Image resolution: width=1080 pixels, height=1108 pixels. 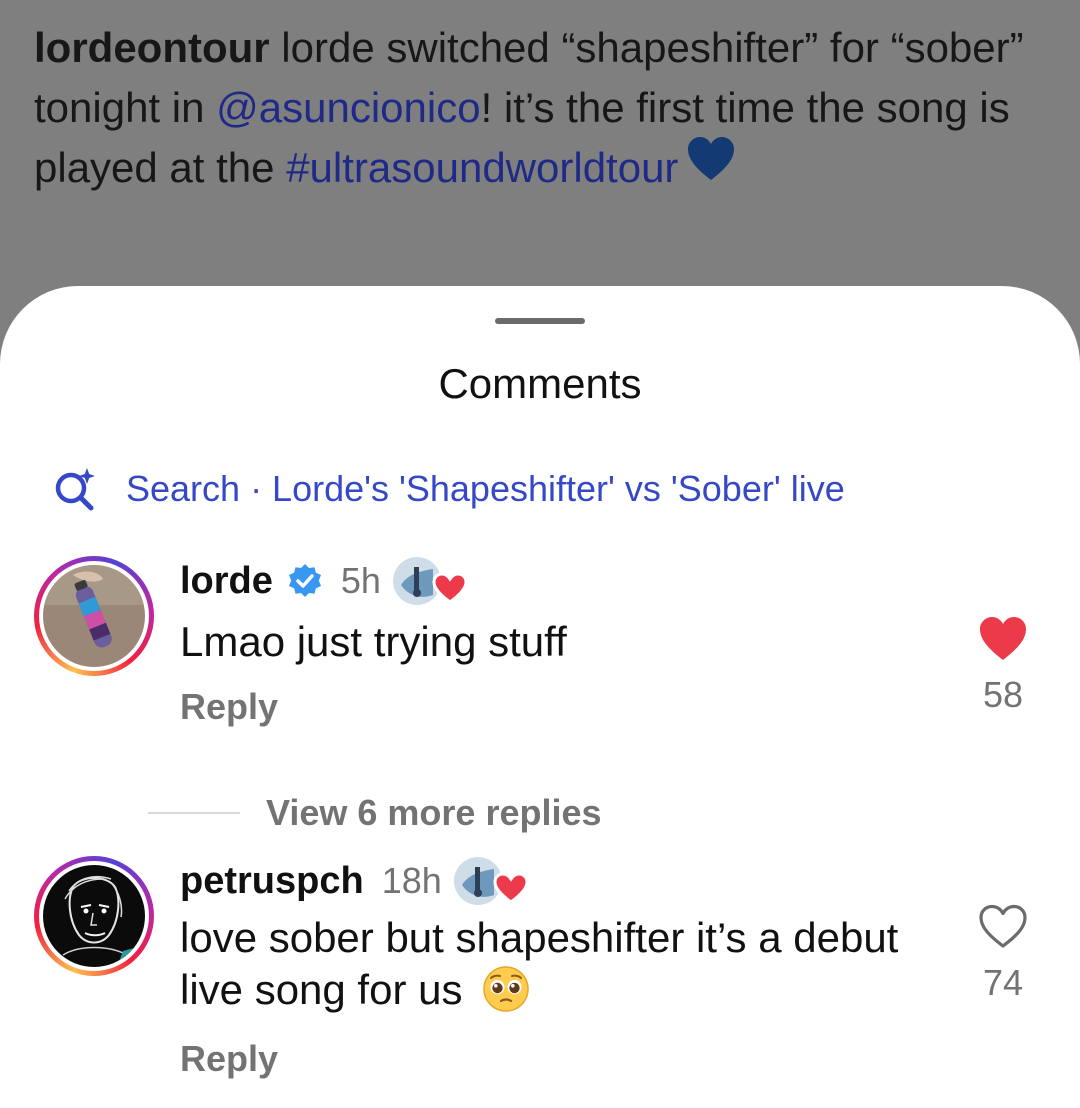 What do you see at coordinates (711, 167) in the screenshot?
I see `blue-heart-icon` at bounding box center [711, 167].